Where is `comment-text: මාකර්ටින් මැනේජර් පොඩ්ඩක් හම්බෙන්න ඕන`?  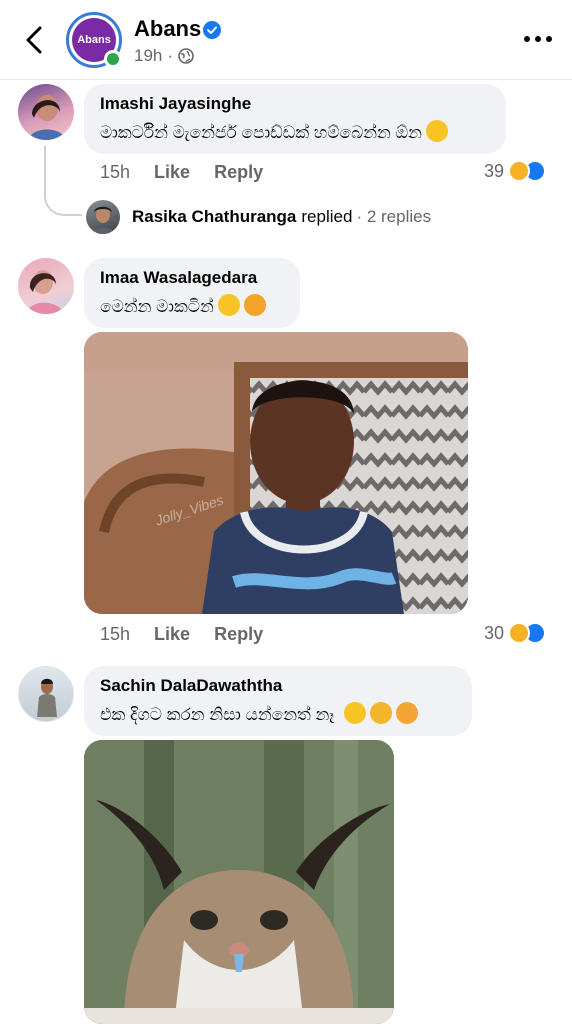 comment-text: මාකර්ටින් මැනේජර් පොඩ්ඩක් හම්බෙන්න ඕන is located at coordinates (295, 131).